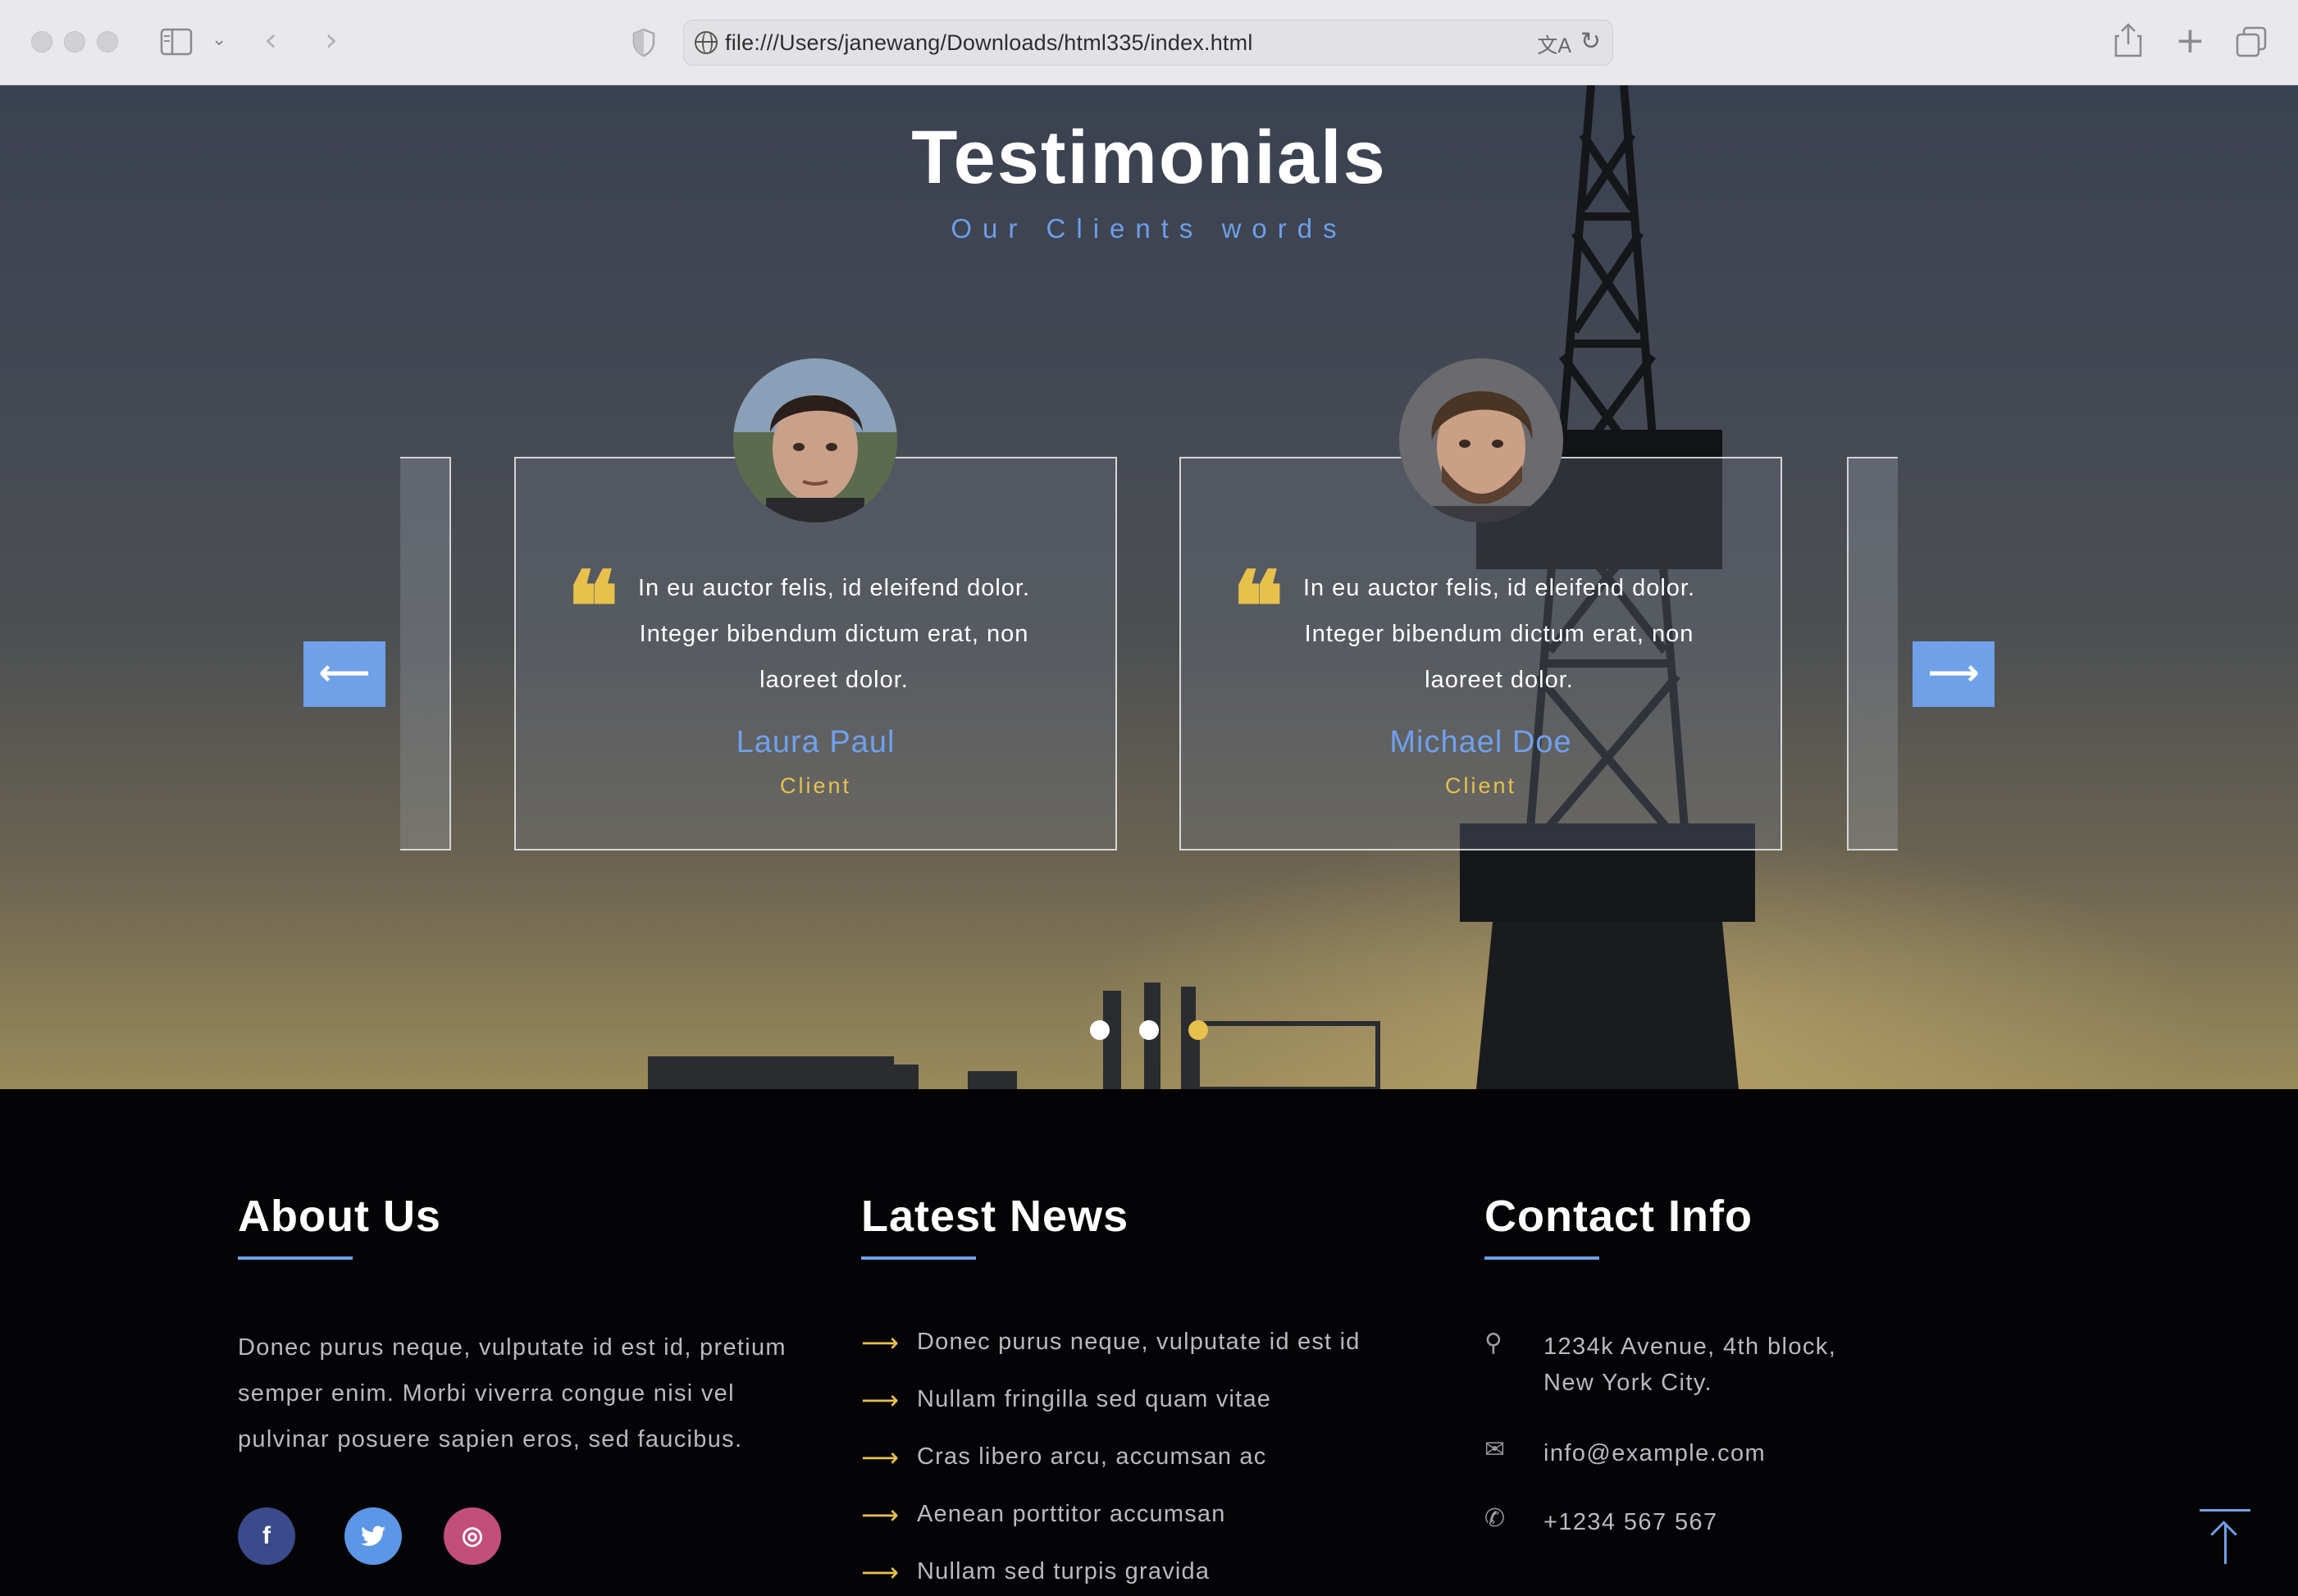 The image size is (2298, 1596). I want to click on phone-icon: ✆, so click(1495, 1518).